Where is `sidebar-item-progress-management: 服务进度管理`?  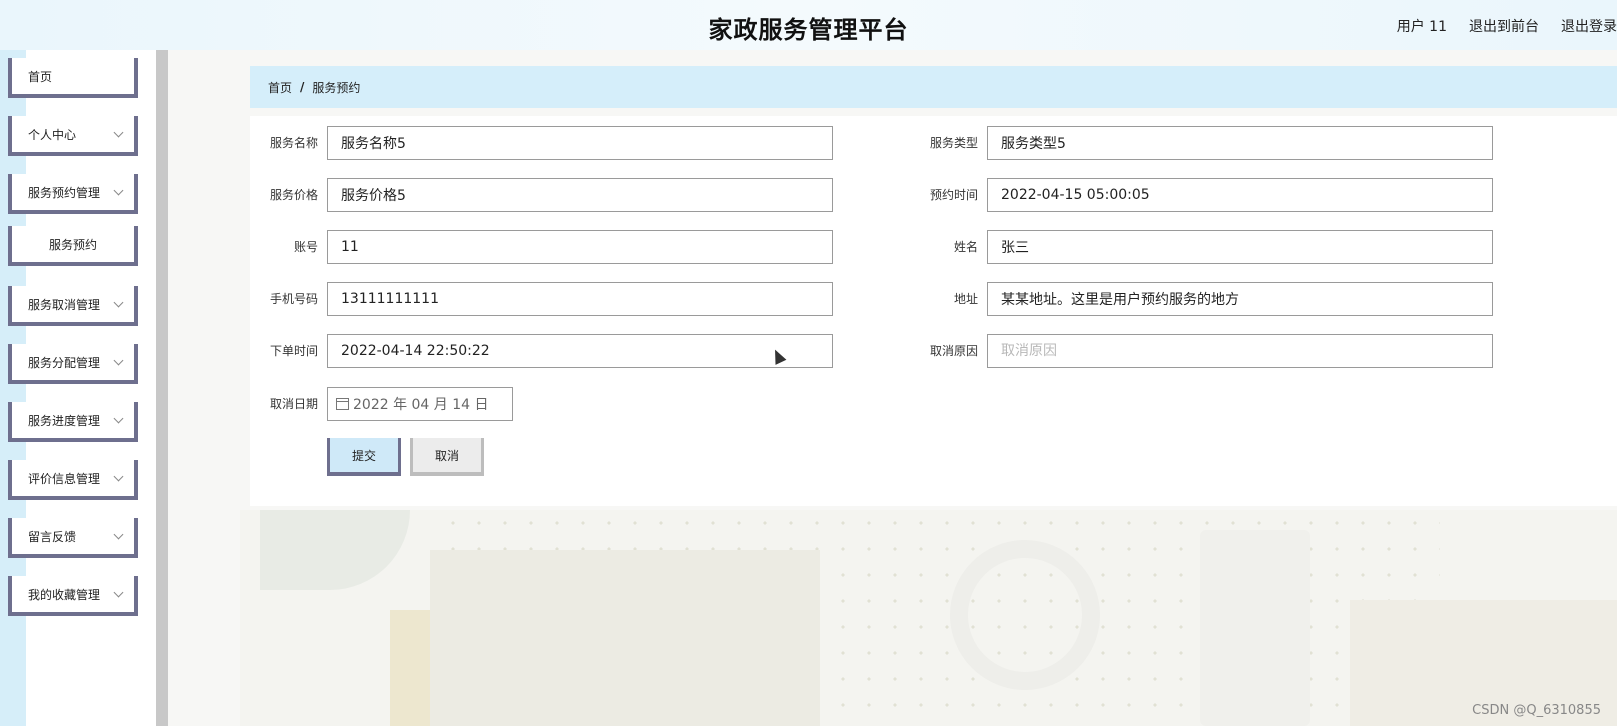
sidebar-item-progress-management: 服务进度管理 is located at coordinates (73, 422).